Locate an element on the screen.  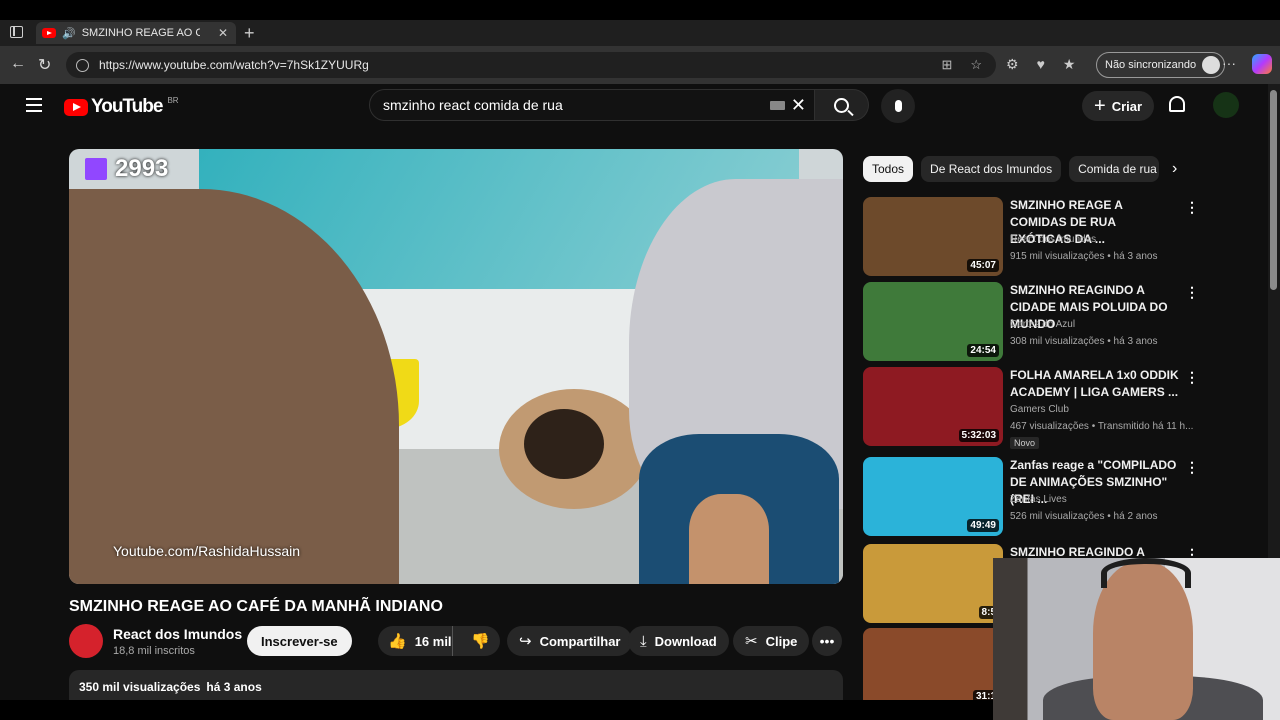
youtube-logo: YouTube BR is located at coordinates (121, 107).